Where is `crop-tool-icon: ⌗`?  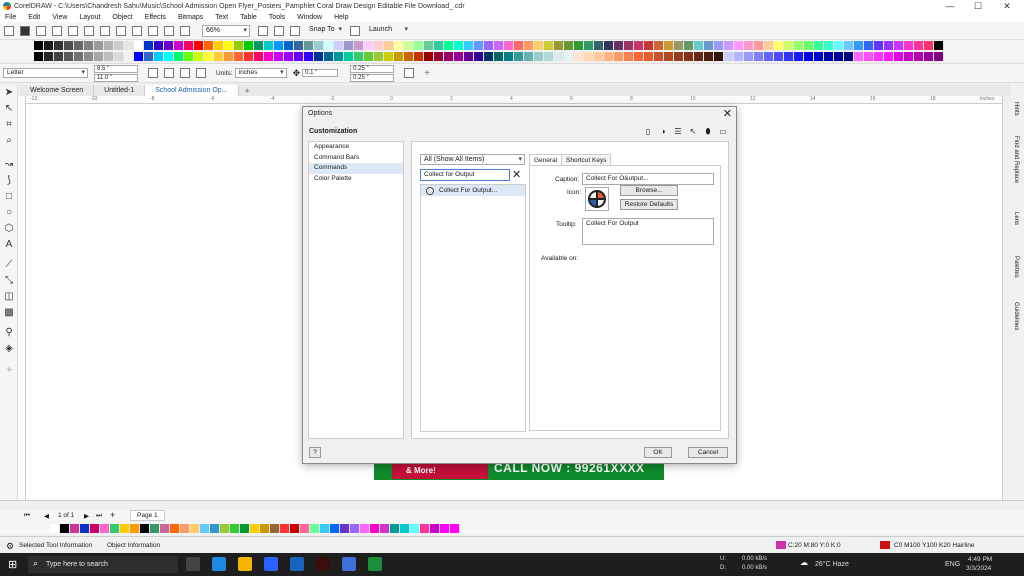 crop-tool-icon: ⌗ is located at coordinates (9, 125).